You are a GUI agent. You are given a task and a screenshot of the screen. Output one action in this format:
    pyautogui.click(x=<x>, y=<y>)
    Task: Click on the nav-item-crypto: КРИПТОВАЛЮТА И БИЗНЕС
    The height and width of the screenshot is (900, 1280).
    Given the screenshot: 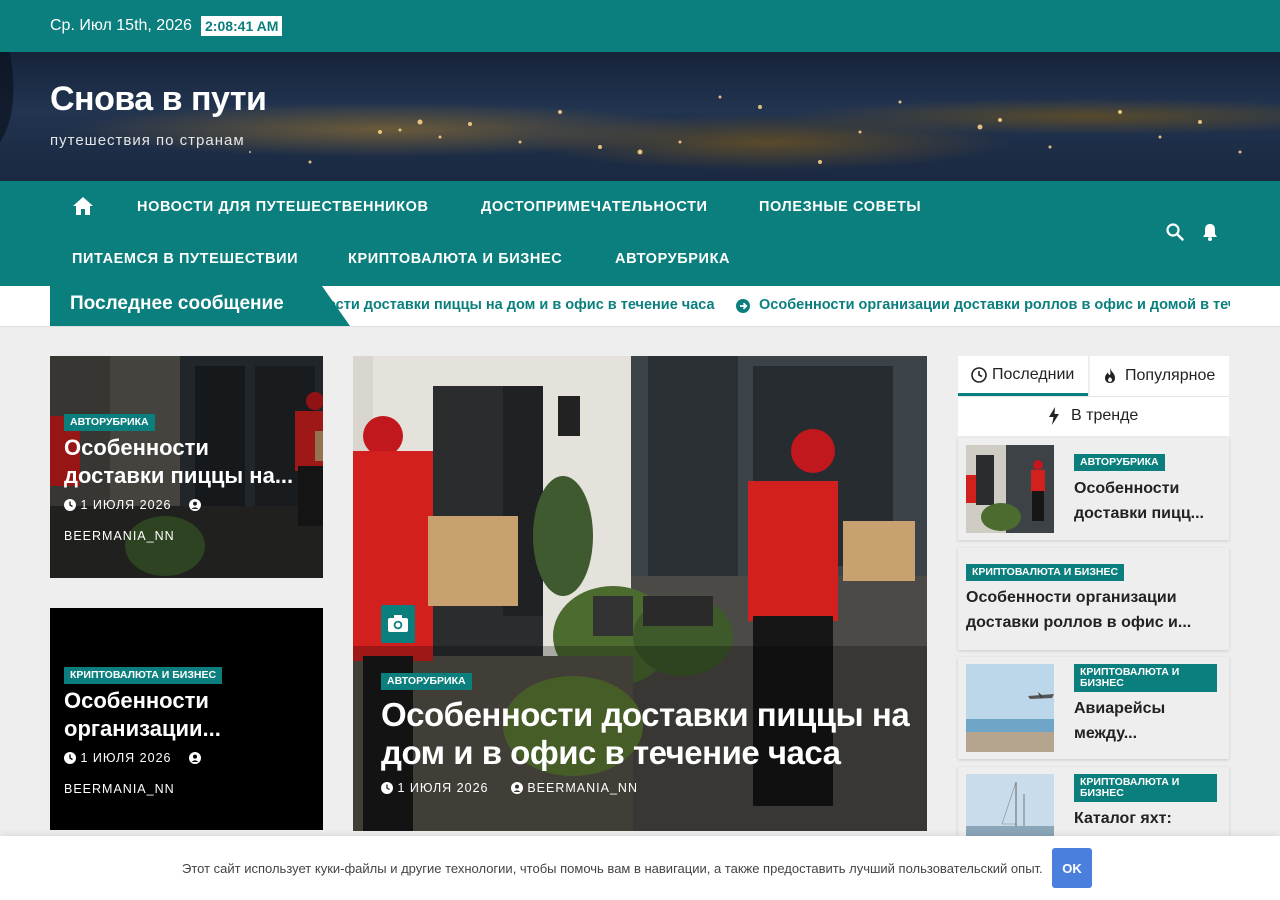 What is the action you would take?
    pyautogui.click(x=455, y=259)
    